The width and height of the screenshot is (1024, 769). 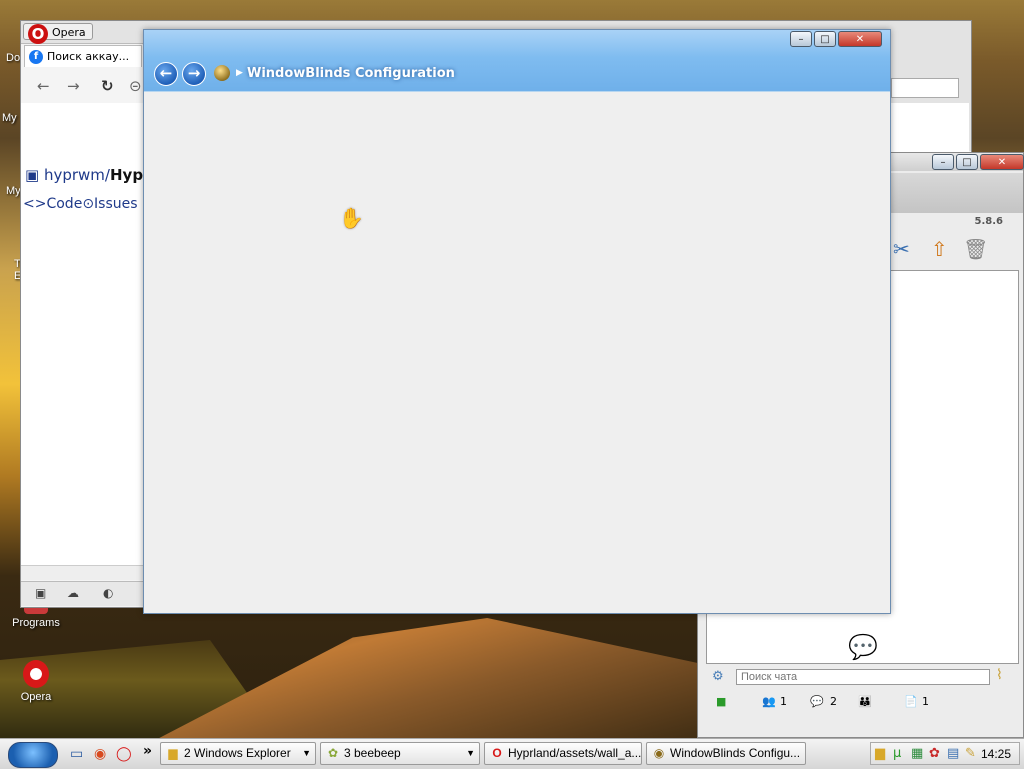 I want to click on desktop-icon-label: Programs, so click(x=36, y=623).